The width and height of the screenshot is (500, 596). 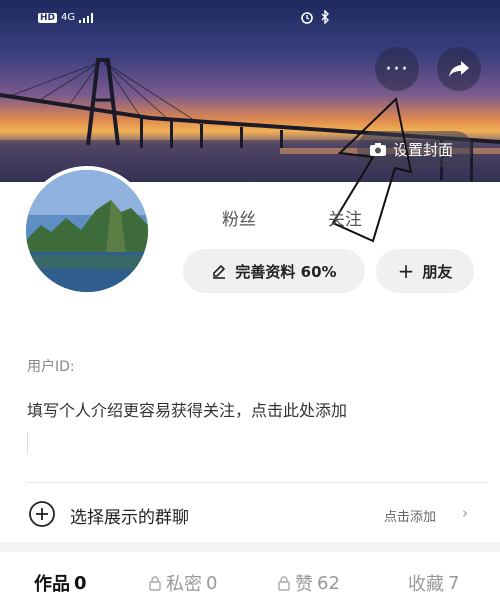 I want to click on hd-indicator: HD, so click(x=48, y=17).